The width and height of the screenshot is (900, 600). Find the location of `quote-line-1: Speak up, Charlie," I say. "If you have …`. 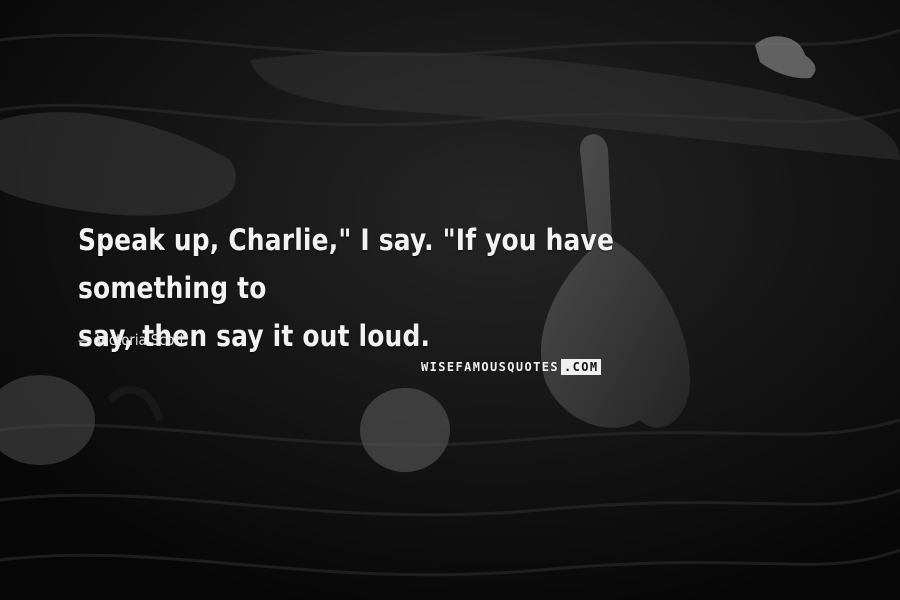

quote-line-1: Speak up, Charlie," I say. "If you have … is located at coordinates (346, 264).